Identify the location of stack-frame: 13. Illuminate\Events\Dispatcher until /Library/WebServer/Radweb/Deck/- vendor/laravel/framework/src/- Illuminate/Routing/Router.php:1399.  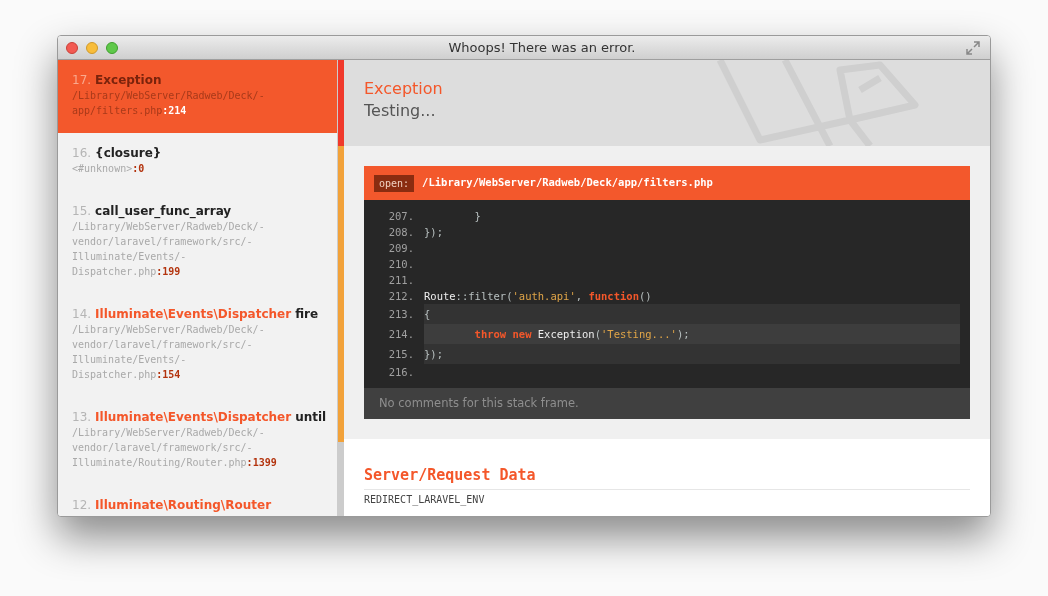
(197, 441).